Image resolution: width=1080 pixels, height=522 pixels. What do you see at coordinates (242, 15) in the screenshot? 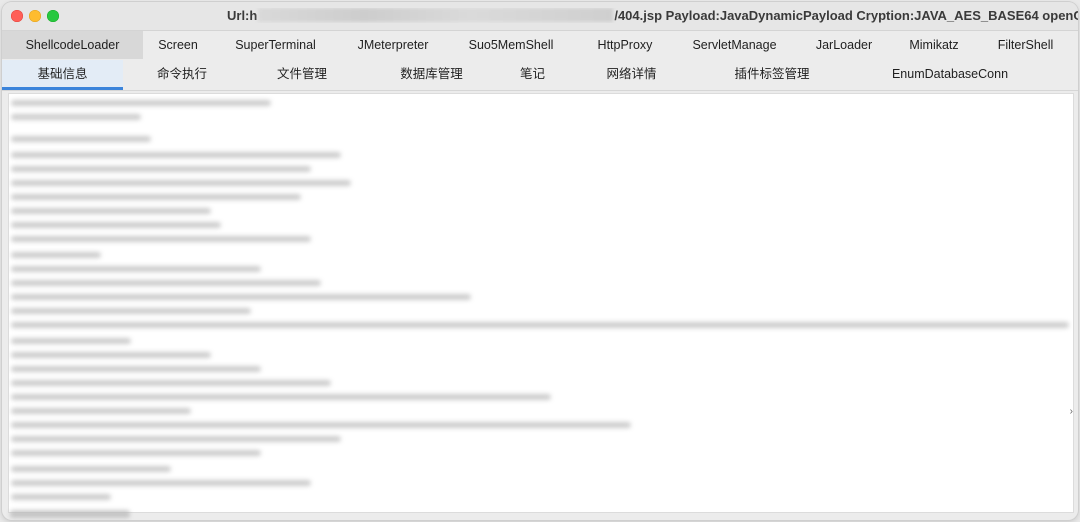
I see `window-title-prefix: Url:h` at bounding box center [242, 15].